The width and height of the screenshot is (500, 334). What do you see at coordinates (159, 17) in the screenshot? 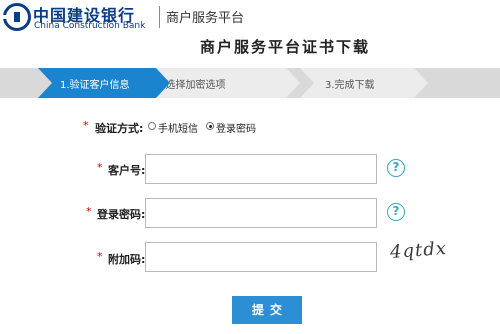
I see `header-divider` at bounding box center [159, 17].